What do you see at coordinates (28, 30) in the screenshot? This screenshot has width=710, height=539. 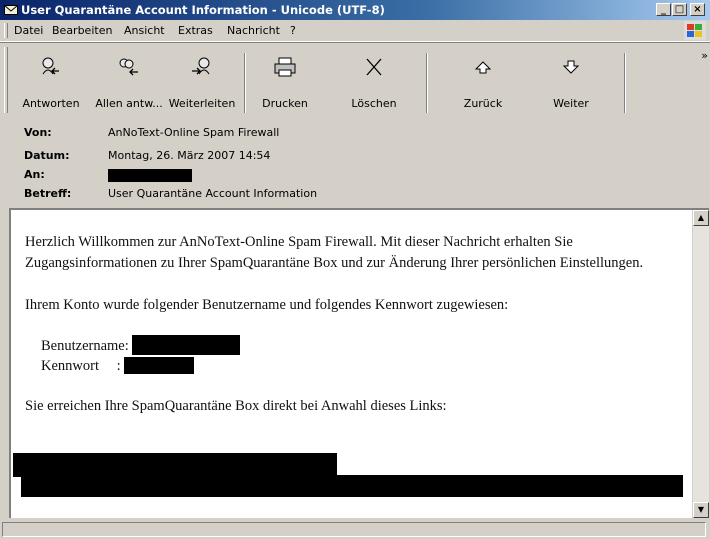 I see `menu-datei: Datei` at bounding box center [28, 30].